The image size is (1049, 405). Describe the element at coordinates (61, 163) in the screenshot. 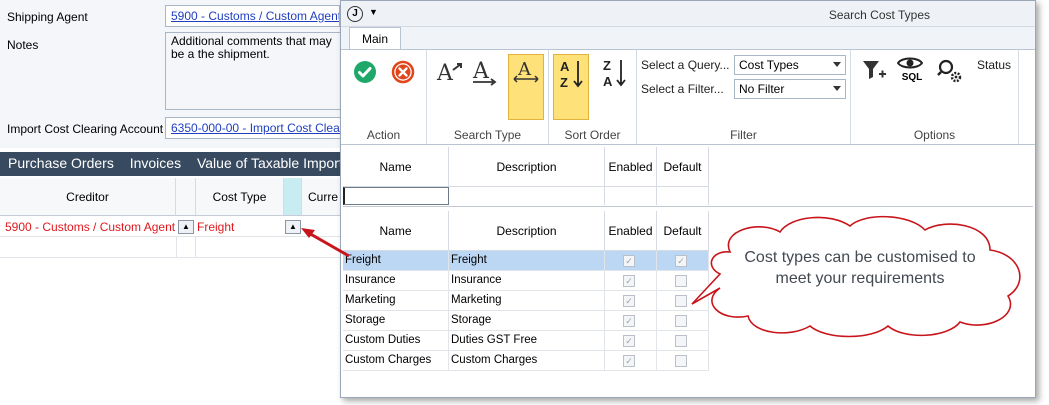

I see `tab-purchase-orders: Purchase Orders` at that location.